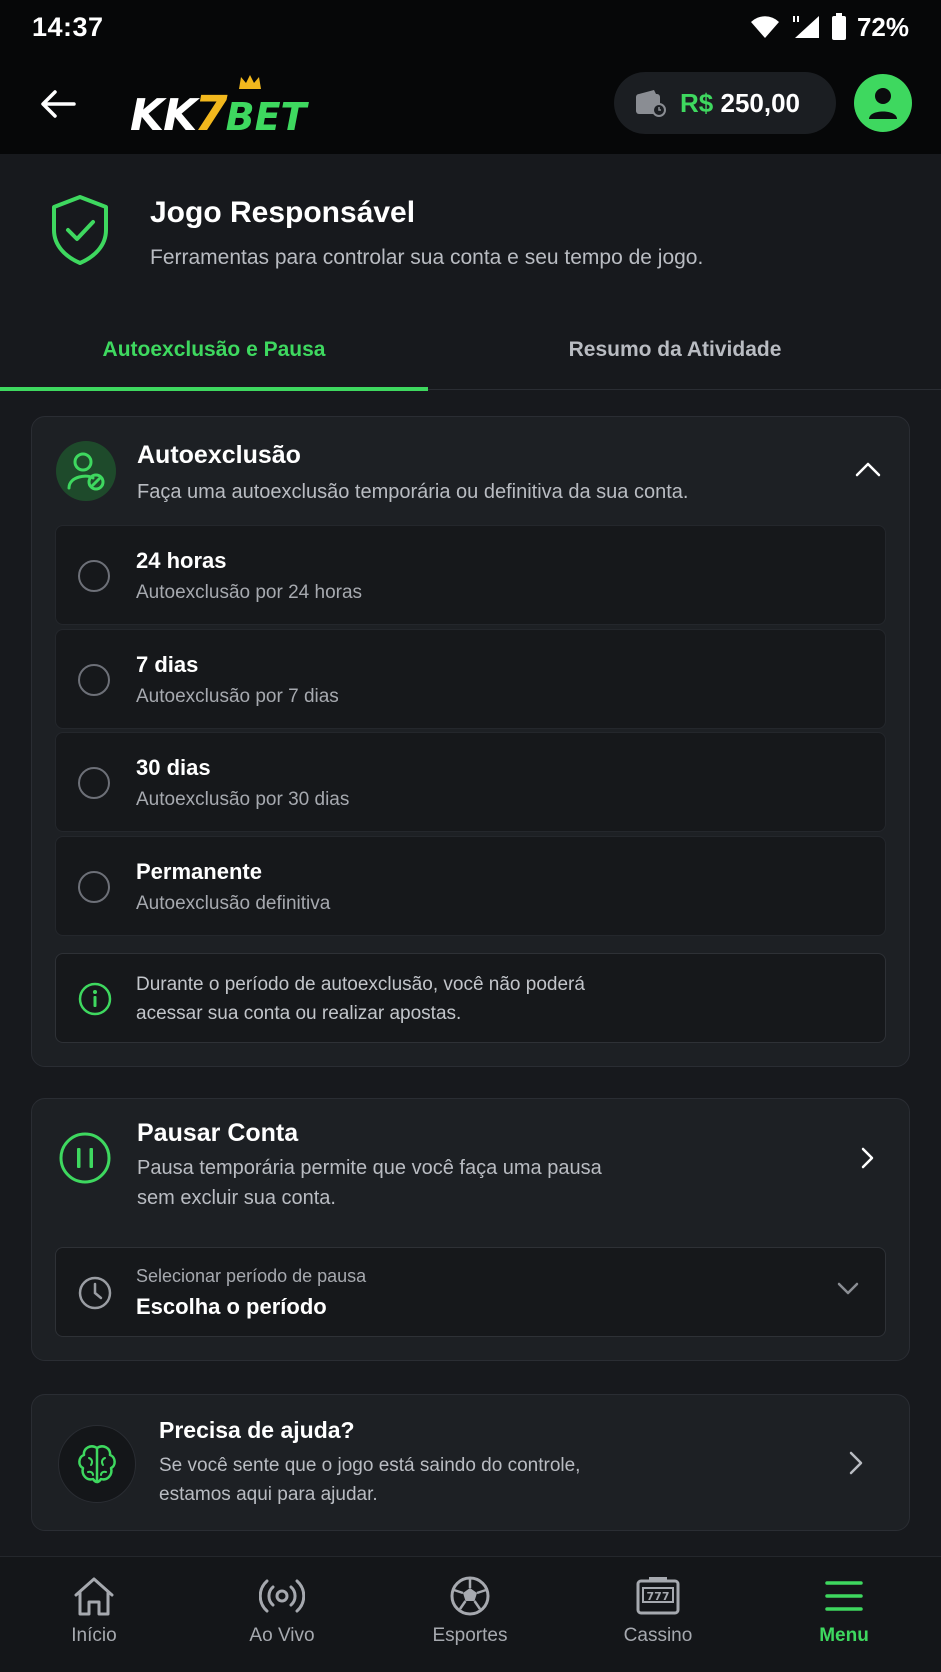 This screenshot has height=1672, width=941. What do you see at coordinates (181, 560) in the screenshot?
I see `option-title: 24 horas` at bounding box center [181, 560].